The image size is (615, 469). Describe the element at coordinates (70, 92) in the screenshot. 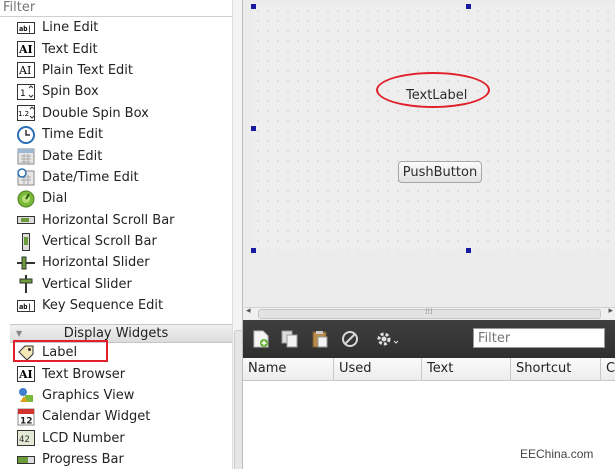

I see `widget-item-label: Spin Box` at that location.